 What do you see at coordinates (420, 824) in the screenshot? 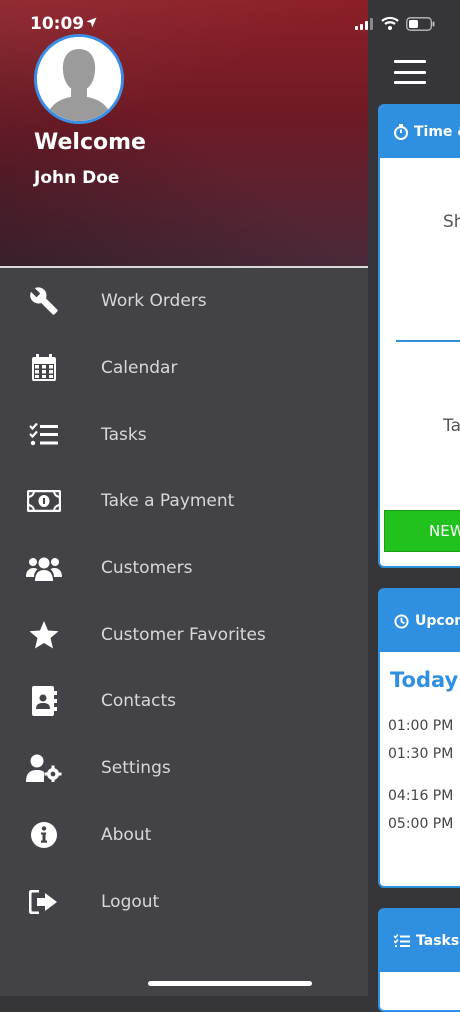
I see `appointment-time: 05:00 PM` at bounding box center [420, 824].